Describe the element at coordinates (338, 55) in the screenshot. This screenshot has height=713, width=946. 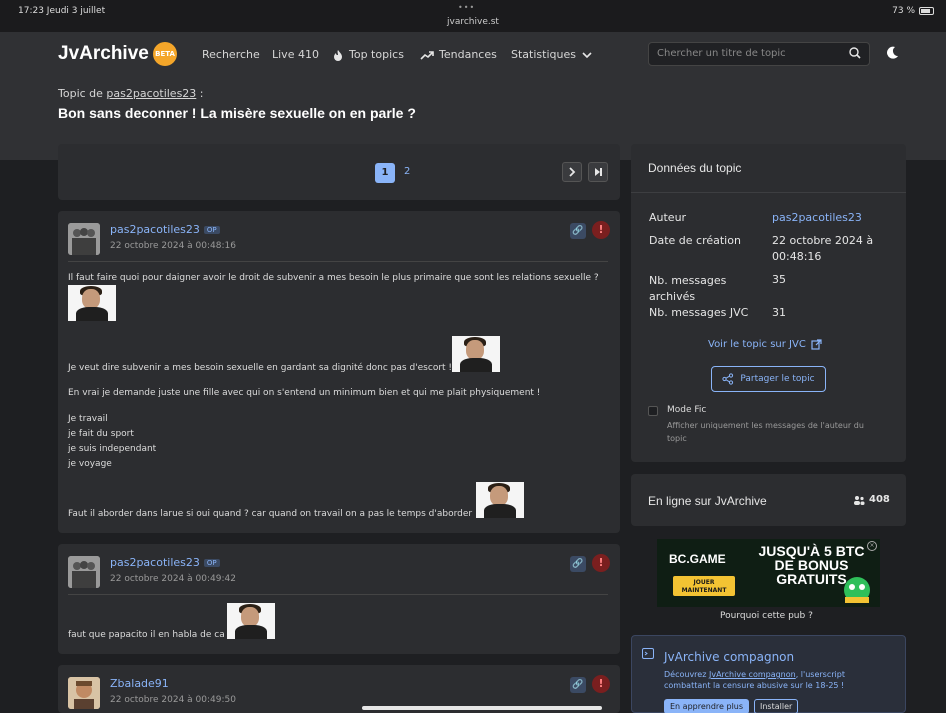
I see `flame-icon` at that location.